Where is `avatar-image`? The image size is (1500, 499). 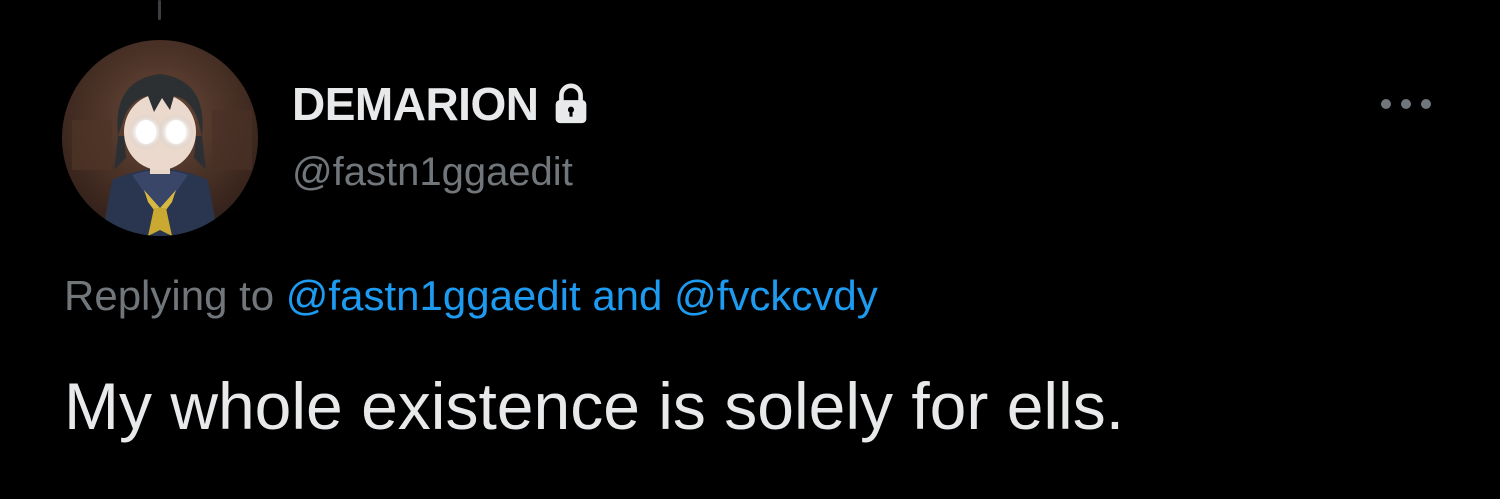
avatar-image is located at coordinates (160, 138).